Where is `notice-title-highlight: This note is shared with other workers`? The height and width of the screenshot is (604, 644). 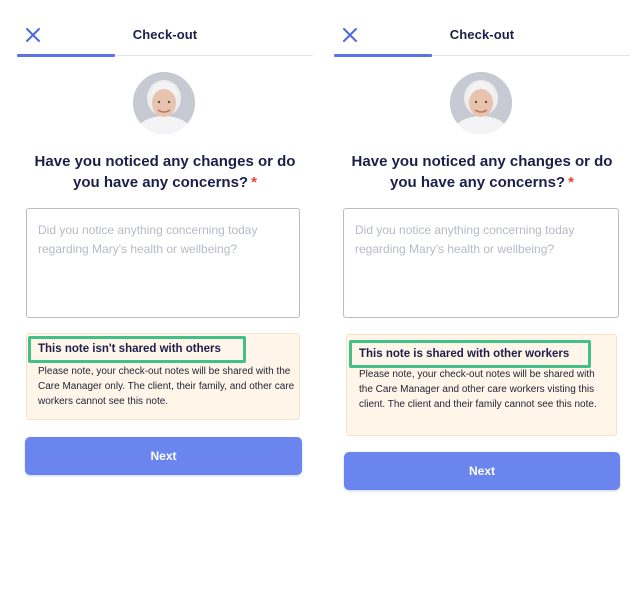 notice-title-highlight: This note is shared with other workers is located at coordinates (470, 354).